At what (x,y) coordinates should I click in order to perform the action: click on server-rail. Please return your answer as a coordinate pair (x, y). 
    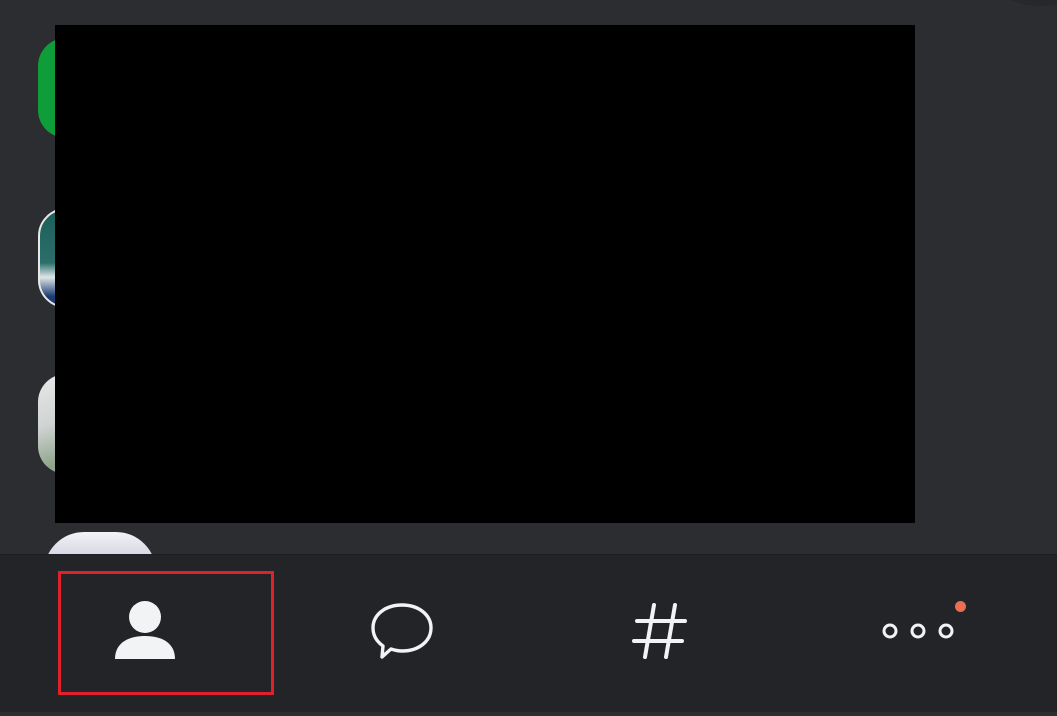
    Looking at the image, I should click on (78, 286).